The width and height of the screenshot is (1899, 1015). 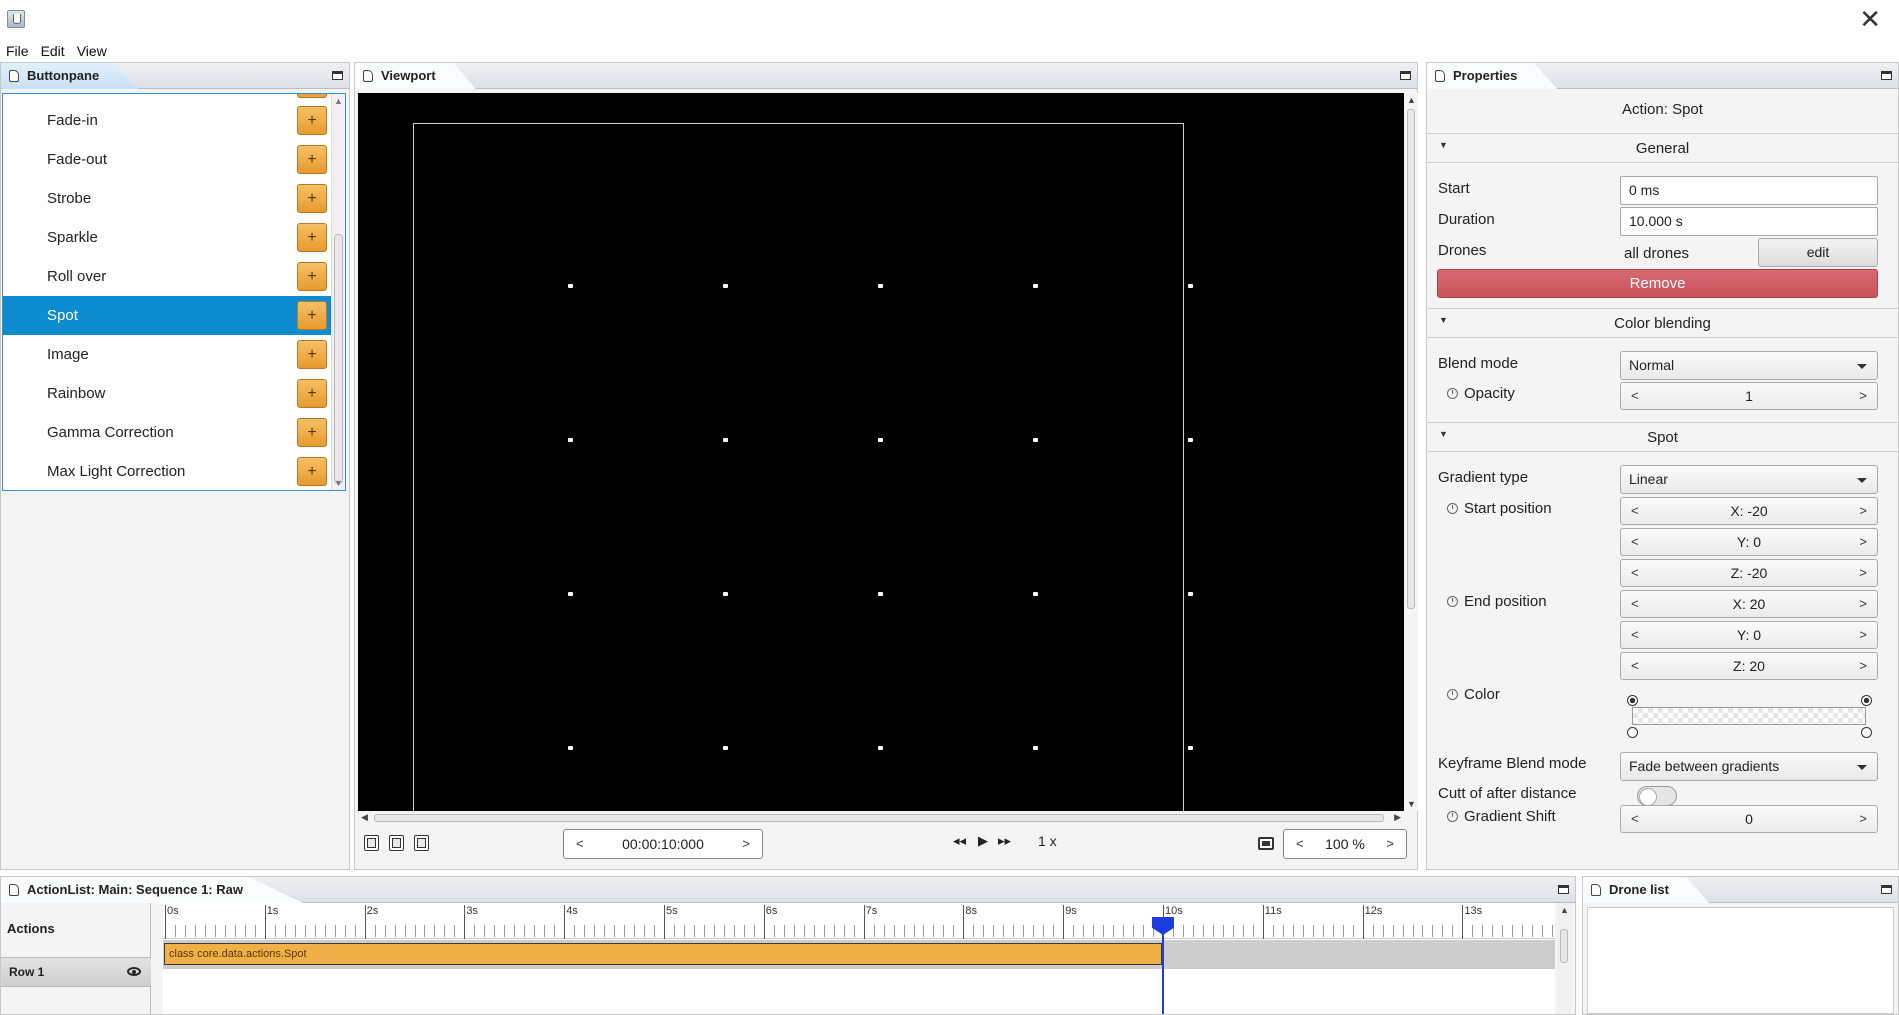 What do you see at coordinates (92, 51) in the screenshot?
I see `menu-view: View` at bounding box center [92, 51].